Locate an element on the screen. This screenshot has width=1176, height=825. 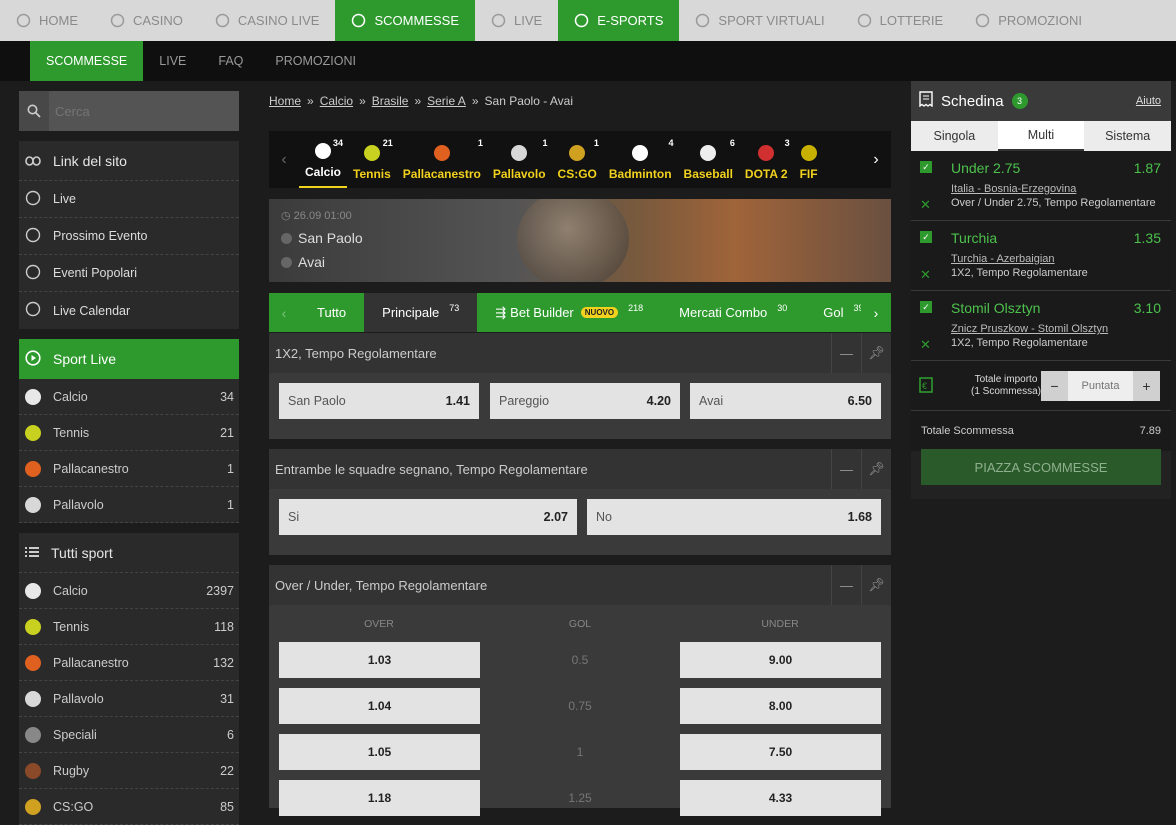
sidebar-link: Live is located at coordinates (129, 199).